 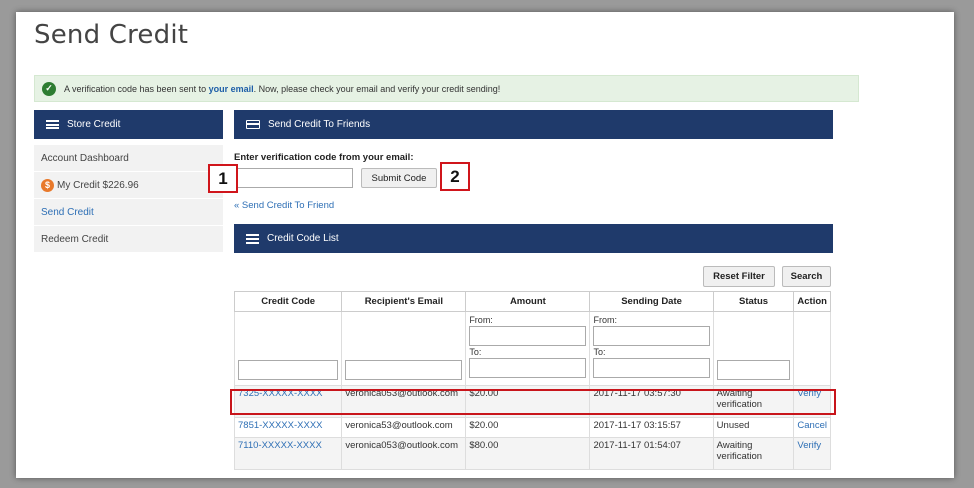 What do you see at coordinates (651, 301) in the screenshot?
I see `column-header: Sending Date` at bounding box center [651, 301].